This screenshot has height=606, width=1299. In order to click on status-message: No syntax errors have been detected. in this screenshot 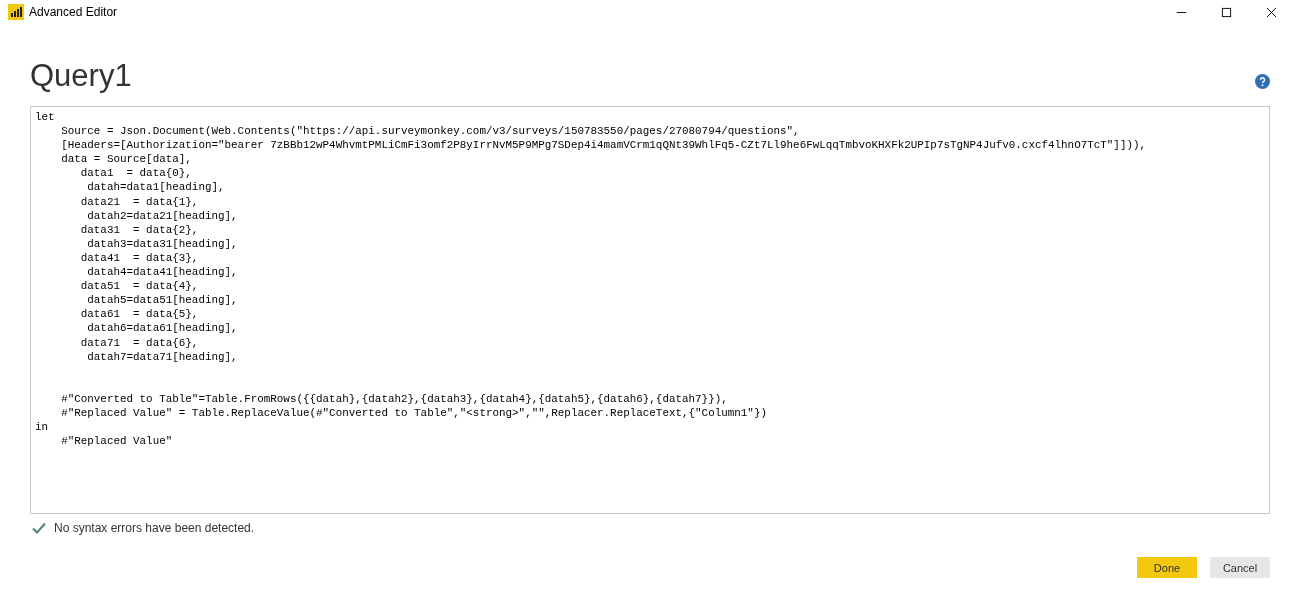, I will do `click(154, 528)`.